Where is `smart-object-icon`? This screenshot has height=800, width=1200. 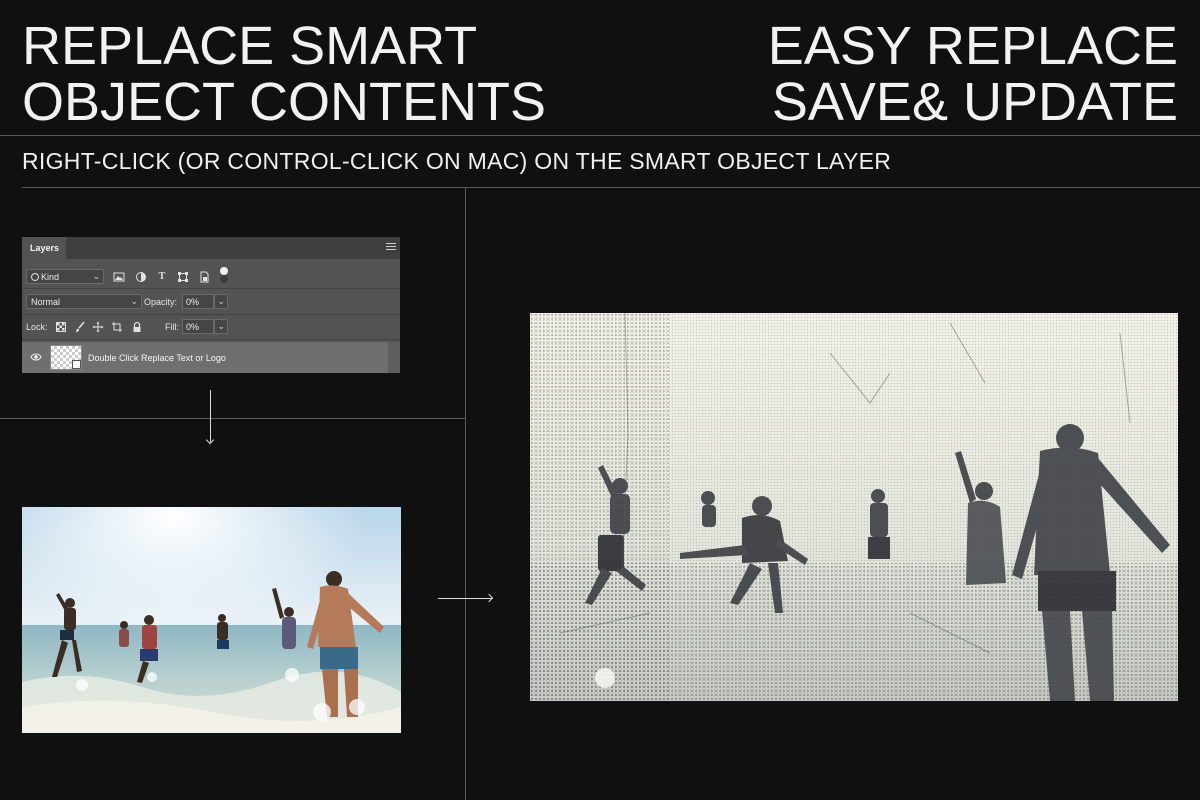
smart-object-icon is located at coordinates (204, 277).